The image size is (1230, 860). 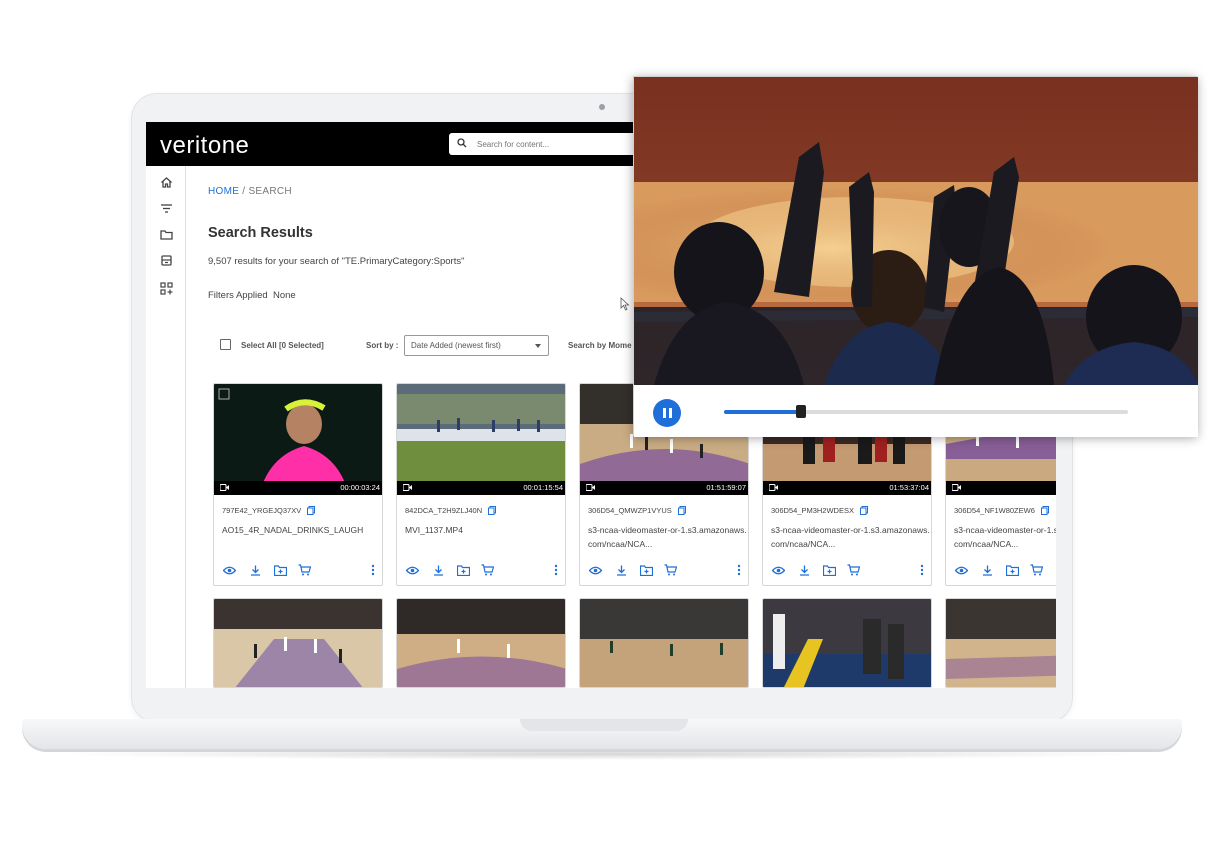 What do you see at coordinates (298, 488) in the screenshot?
I see `thumbnail-bar: 00:00:03:24` at bounding box center [298, 488].